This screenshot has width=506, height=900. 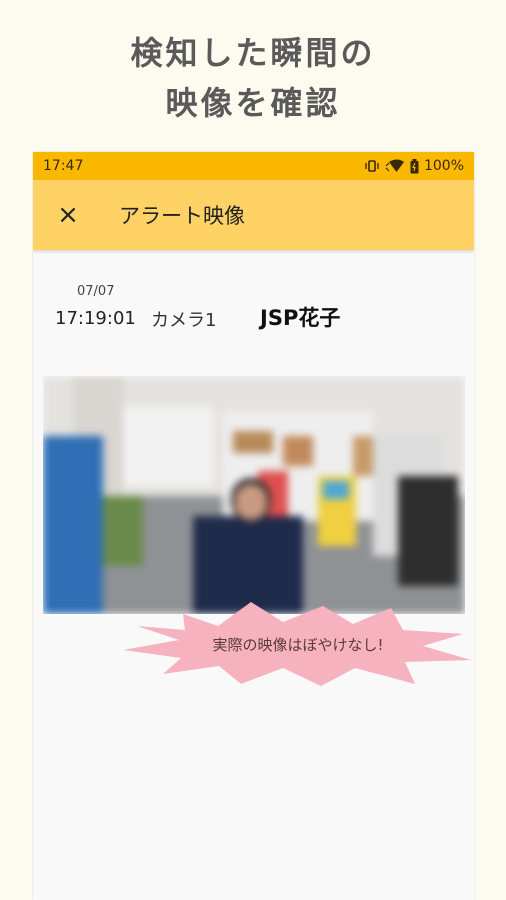 I want to click on wifi-icon, so click(x=394, y=165).